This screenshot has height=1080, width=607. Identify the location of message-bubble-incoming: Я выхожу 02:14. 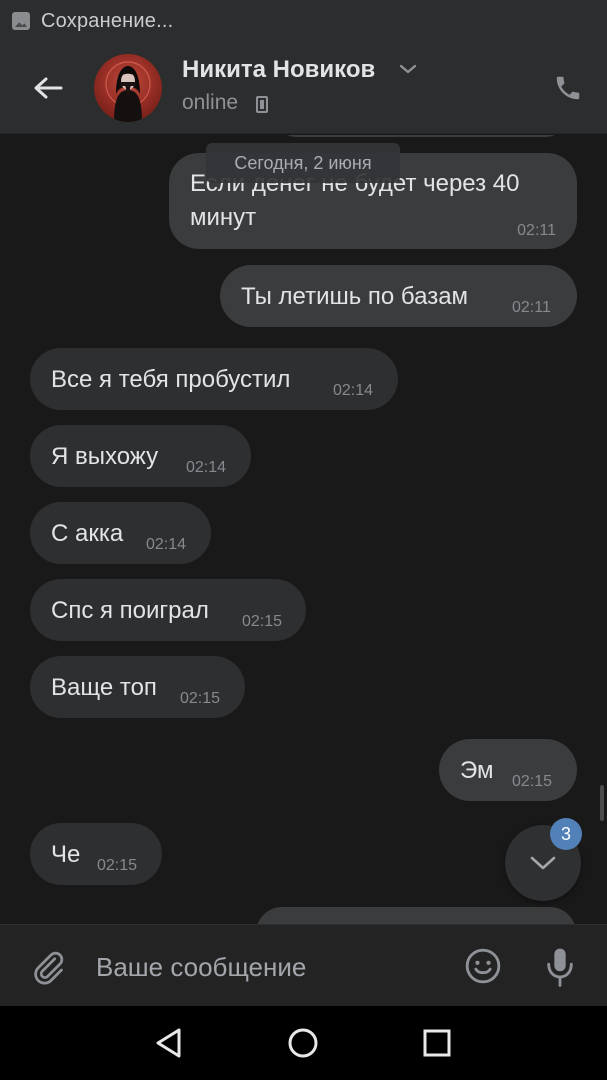
(140, 456).